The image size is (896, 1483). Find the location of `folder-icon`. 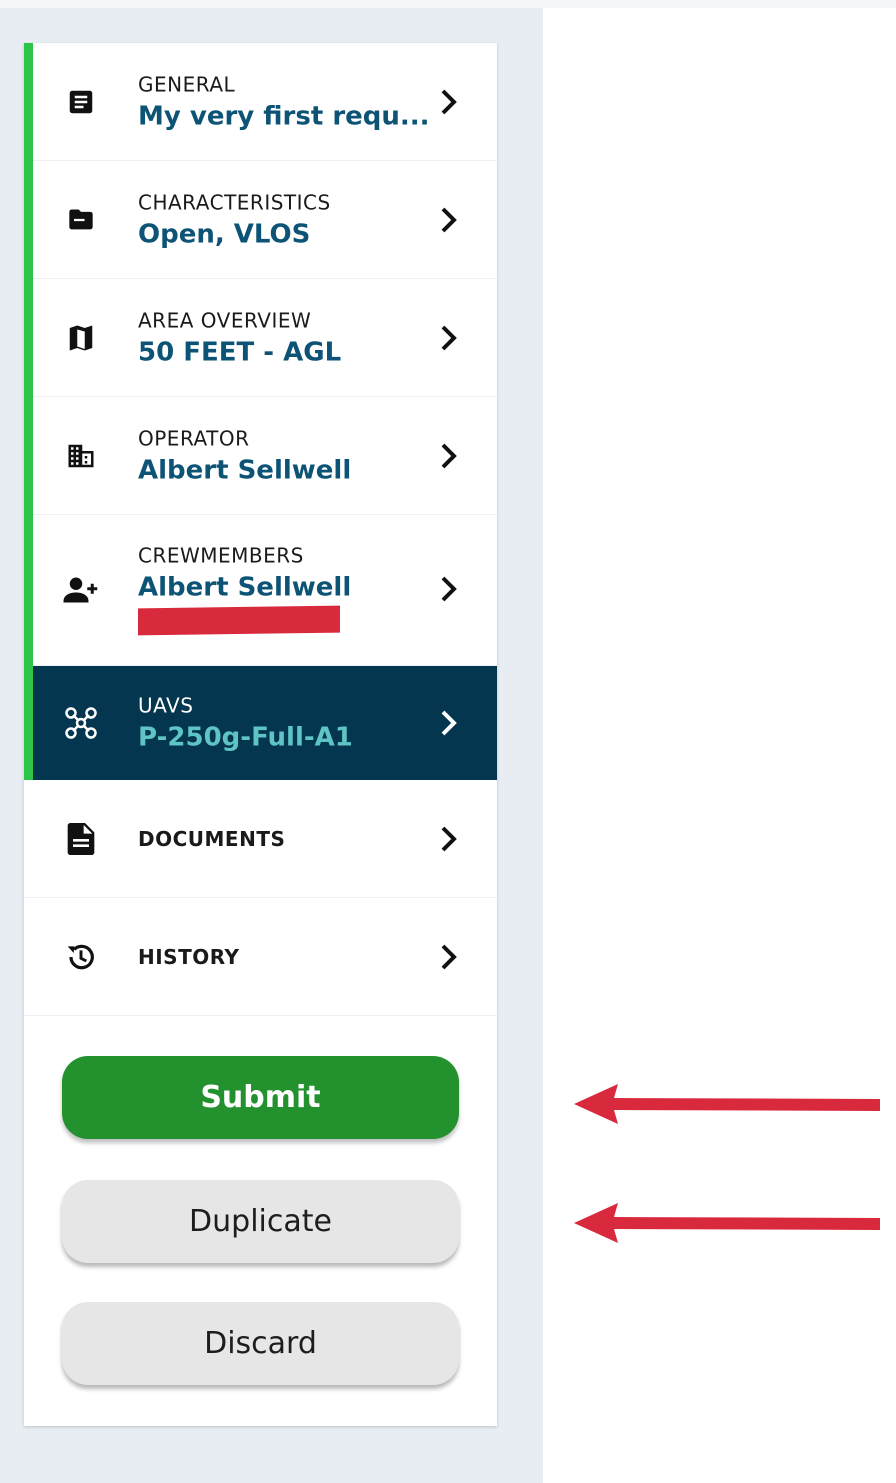

folder-icon is located at coordinates (81, 220).